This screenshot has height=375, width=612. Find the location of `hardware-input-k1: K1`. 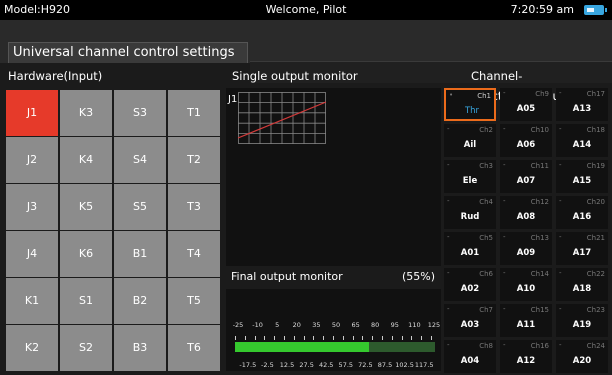

hardware-input-k1: K1 is located at coordinates (32, 301).